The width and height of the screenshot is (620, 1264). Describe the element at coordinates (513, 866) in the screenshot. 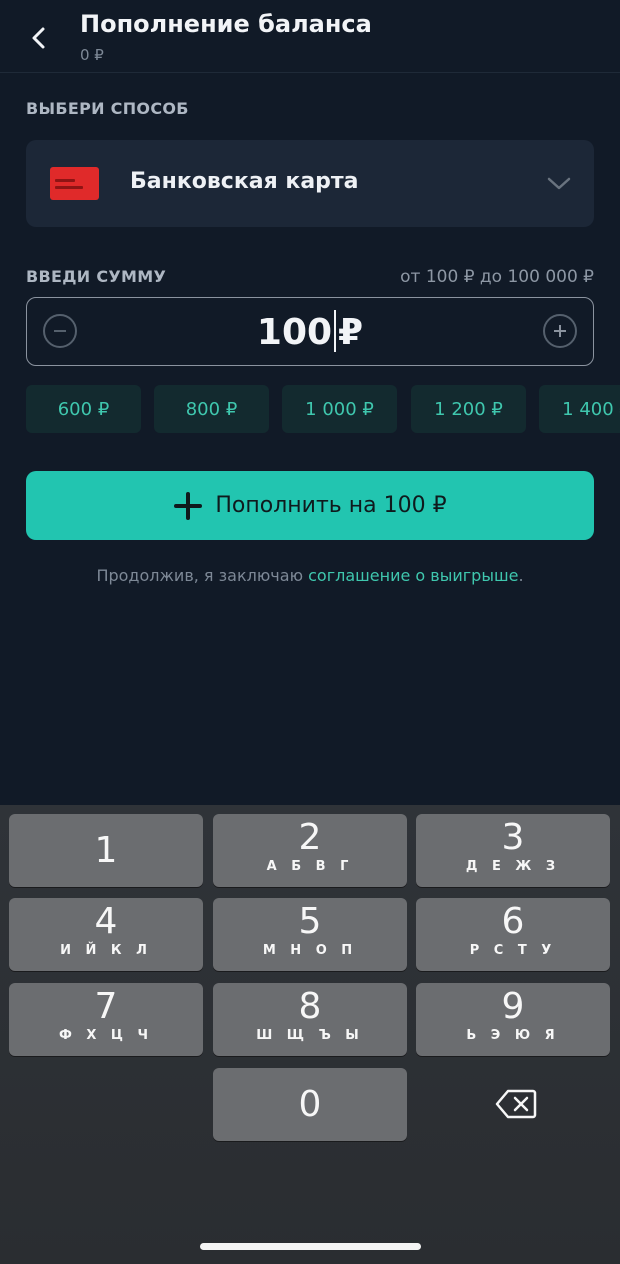

I see `key-letters: Д Е Ж З` at that location.